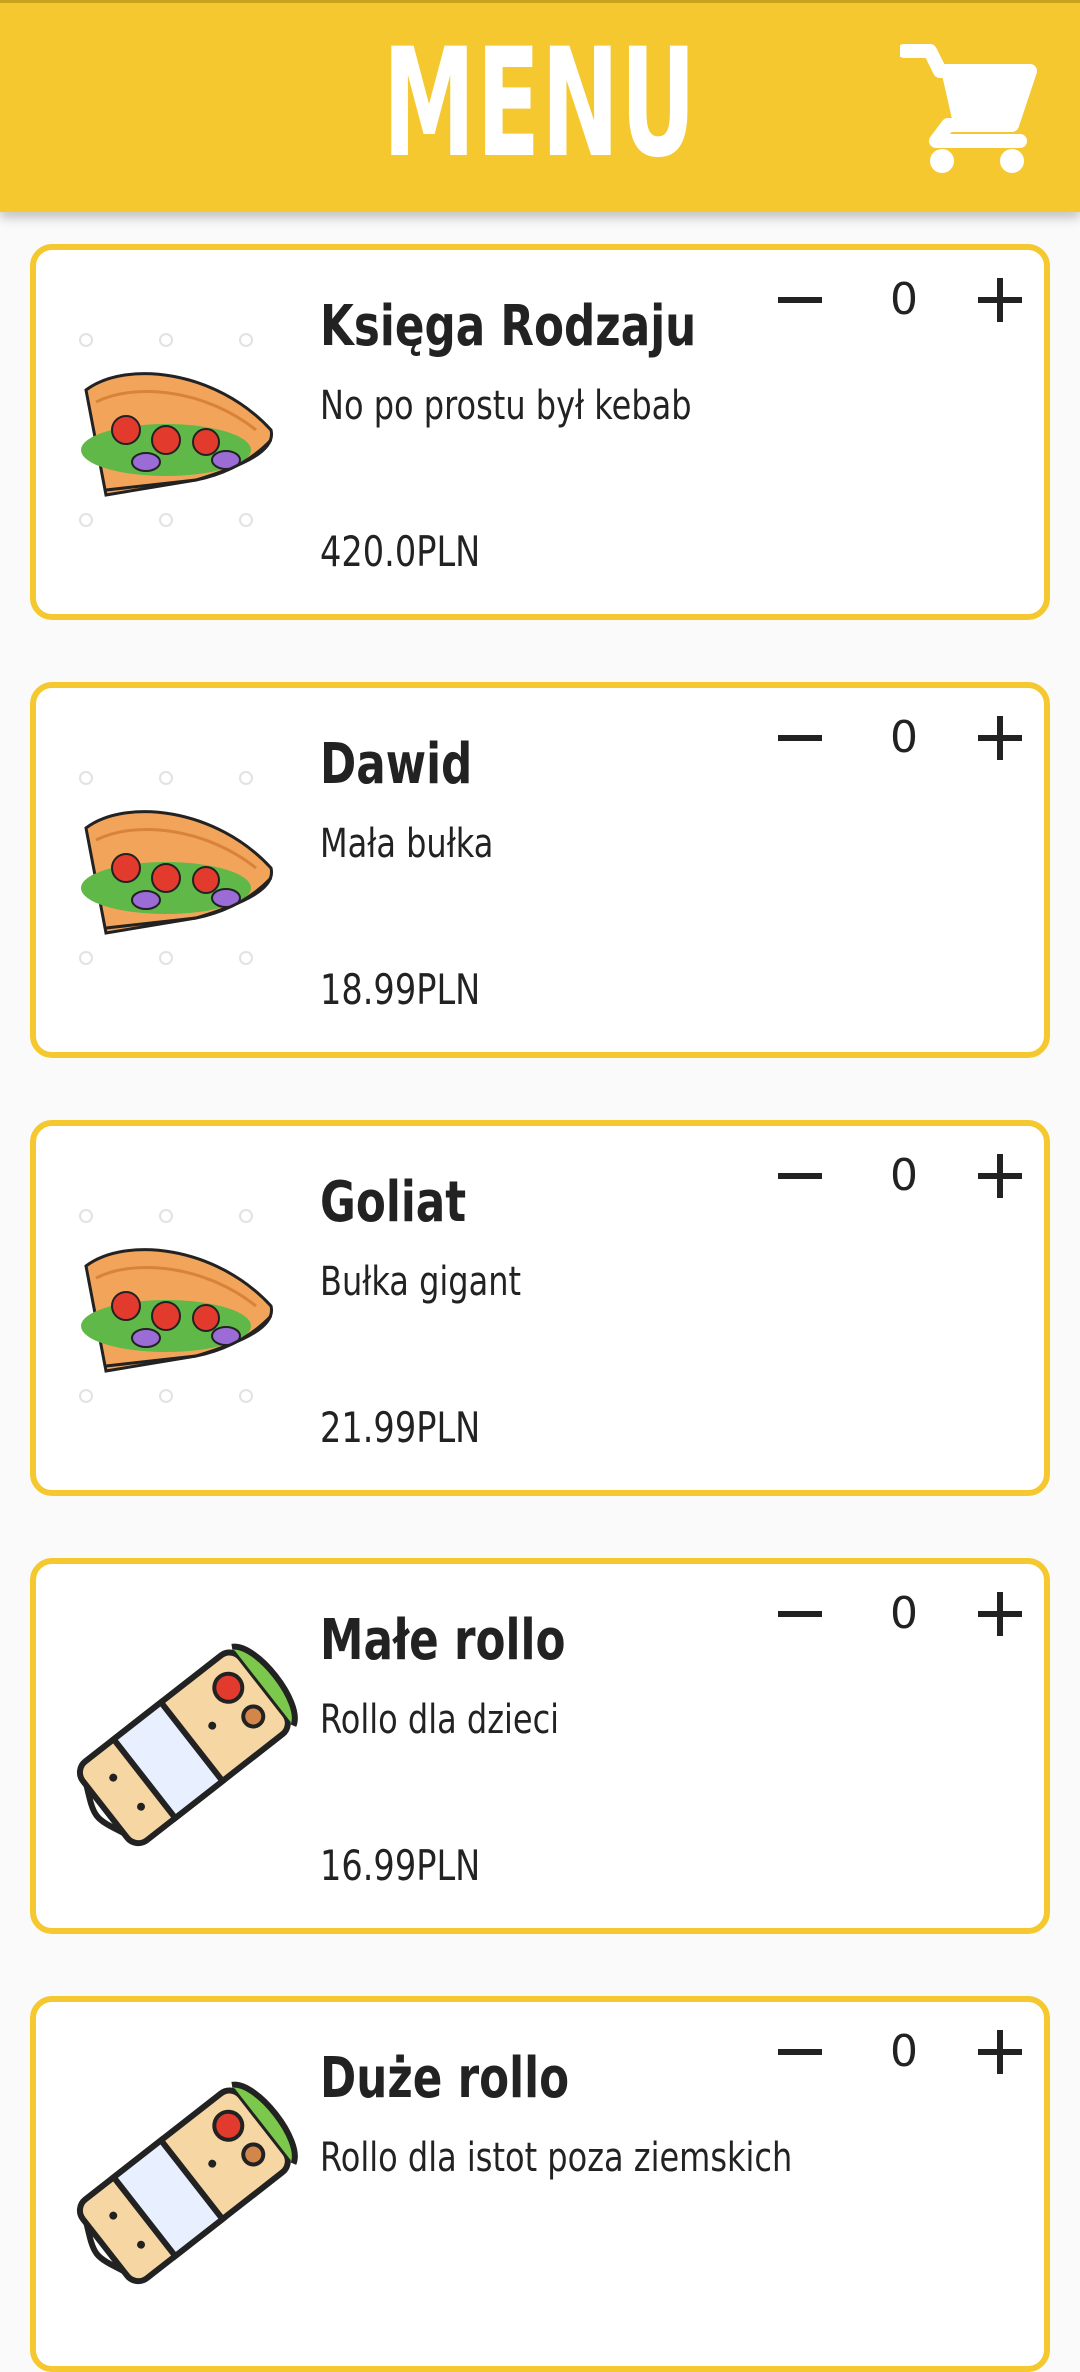 The image size is (1080, 2372). Describe the element at coordinates (445, 2078) in the screenshot. I see `item-name: Duże rollo` at that location.